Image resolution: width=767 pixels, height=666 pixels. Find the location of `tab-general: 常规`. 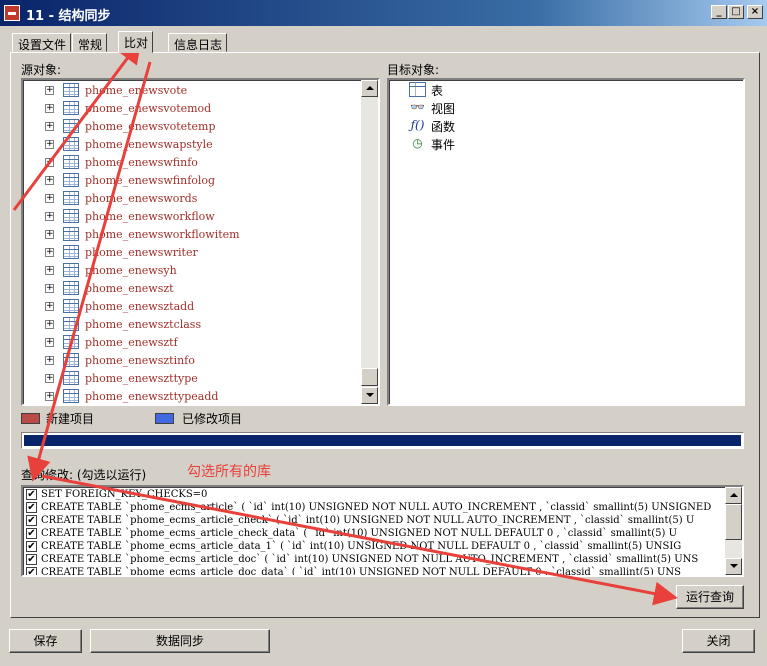

tab-general: 常规 is located at coordinates (90, 42).